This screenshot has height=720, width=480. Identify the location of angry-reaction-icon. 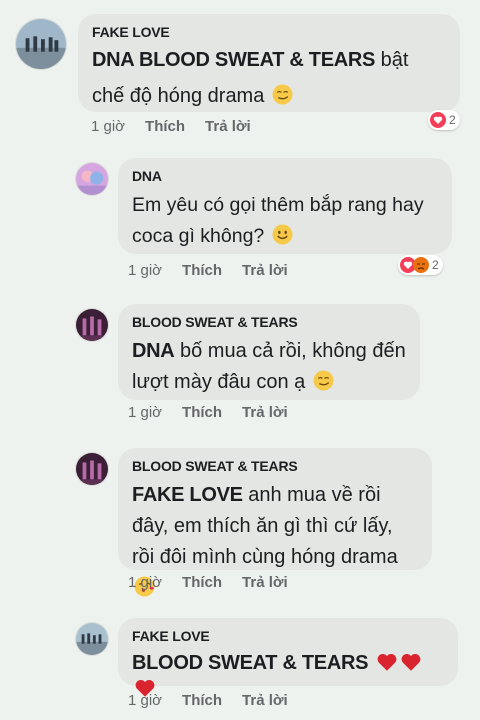
(421, 265).